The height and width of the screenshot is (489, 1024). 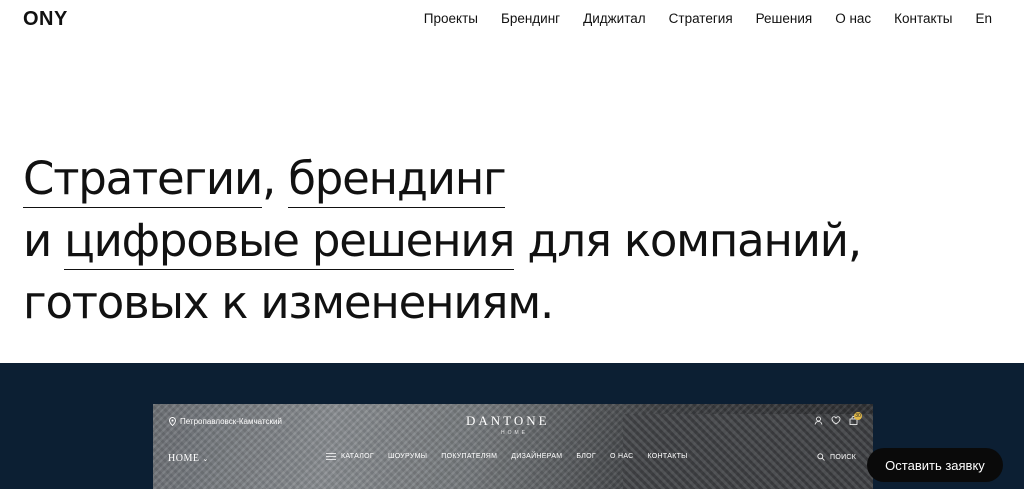 What do you see at coordinates (205, 459) in the screenshot?
I see `chevron-down-icon: ⌄` at bounding box center [205, 459].